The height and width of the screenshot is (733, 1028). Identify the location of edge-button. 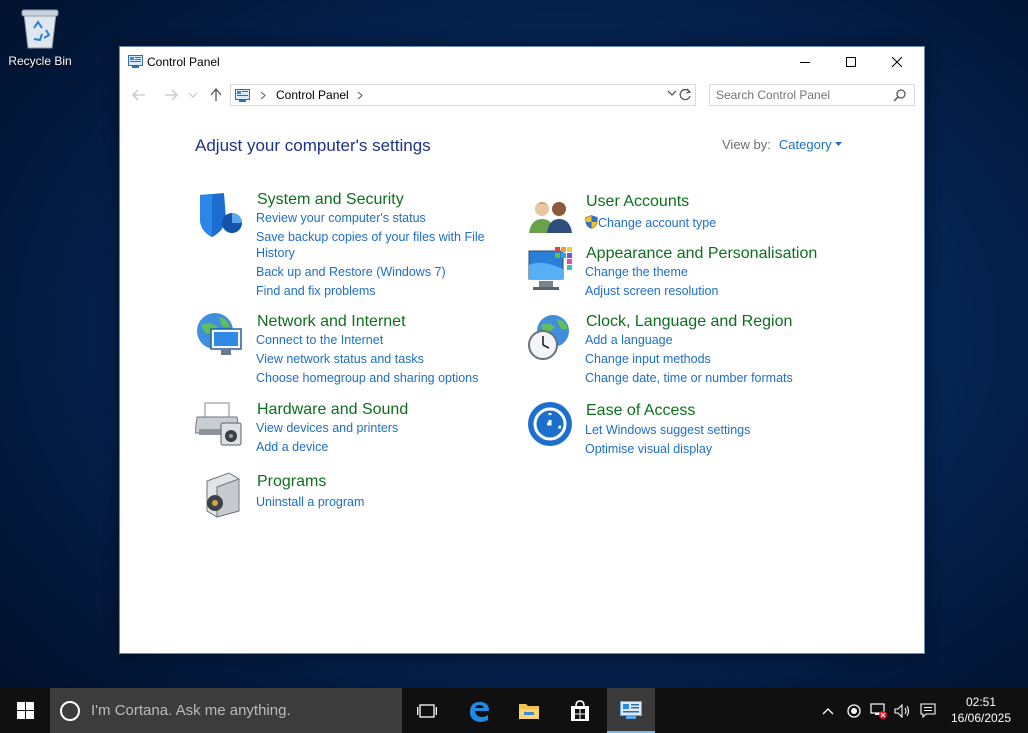
(479, 710).